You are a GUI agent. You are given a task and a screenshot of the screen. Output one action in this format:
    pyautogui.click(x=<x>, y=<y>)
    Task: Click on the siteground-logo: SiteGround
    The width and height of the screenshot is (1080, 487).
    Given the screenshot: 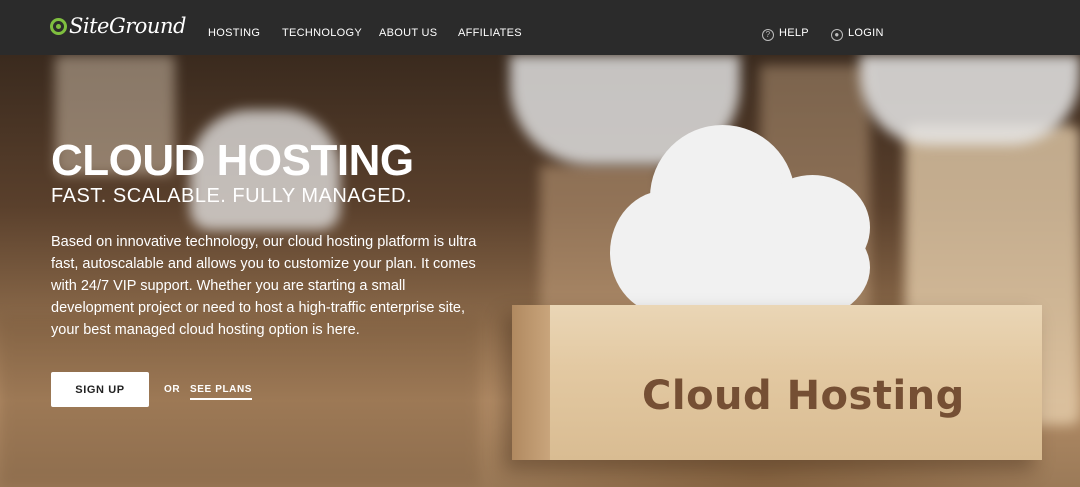 What is the action you would take?
    pyautogui.click(x=118, y=26)
    